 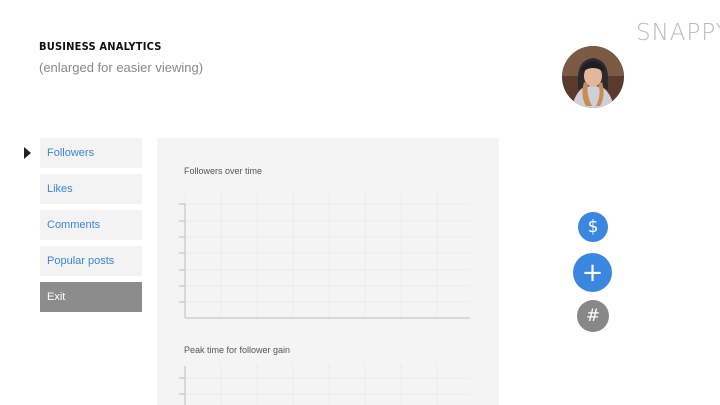 I want to click on avatar, so click(x=593, y=77).